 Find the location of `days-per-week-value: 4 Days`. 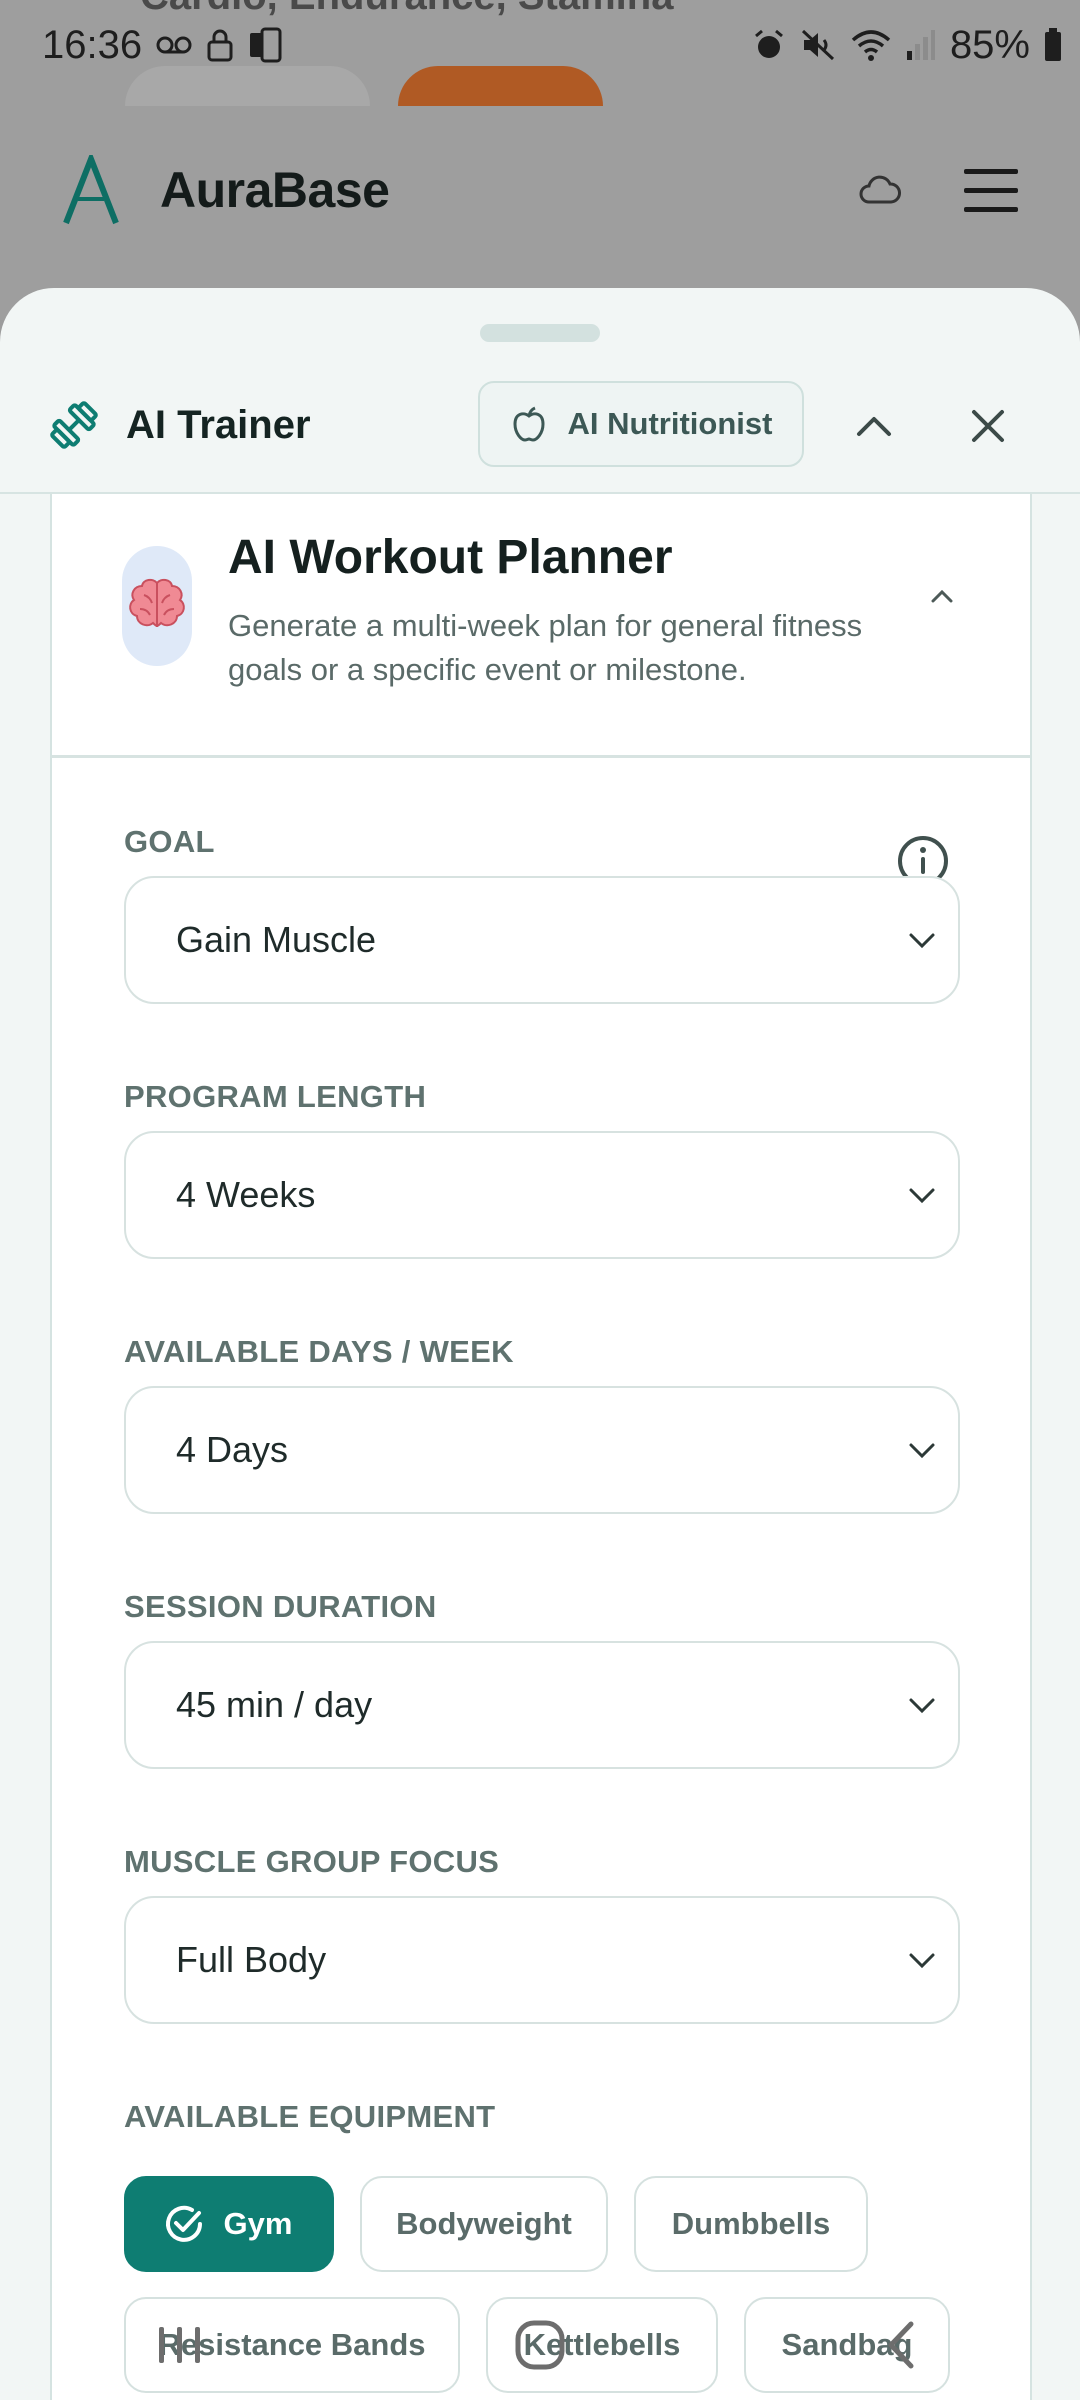

days-per-week-value: 4 Days is located at coordinates (232, 1449).